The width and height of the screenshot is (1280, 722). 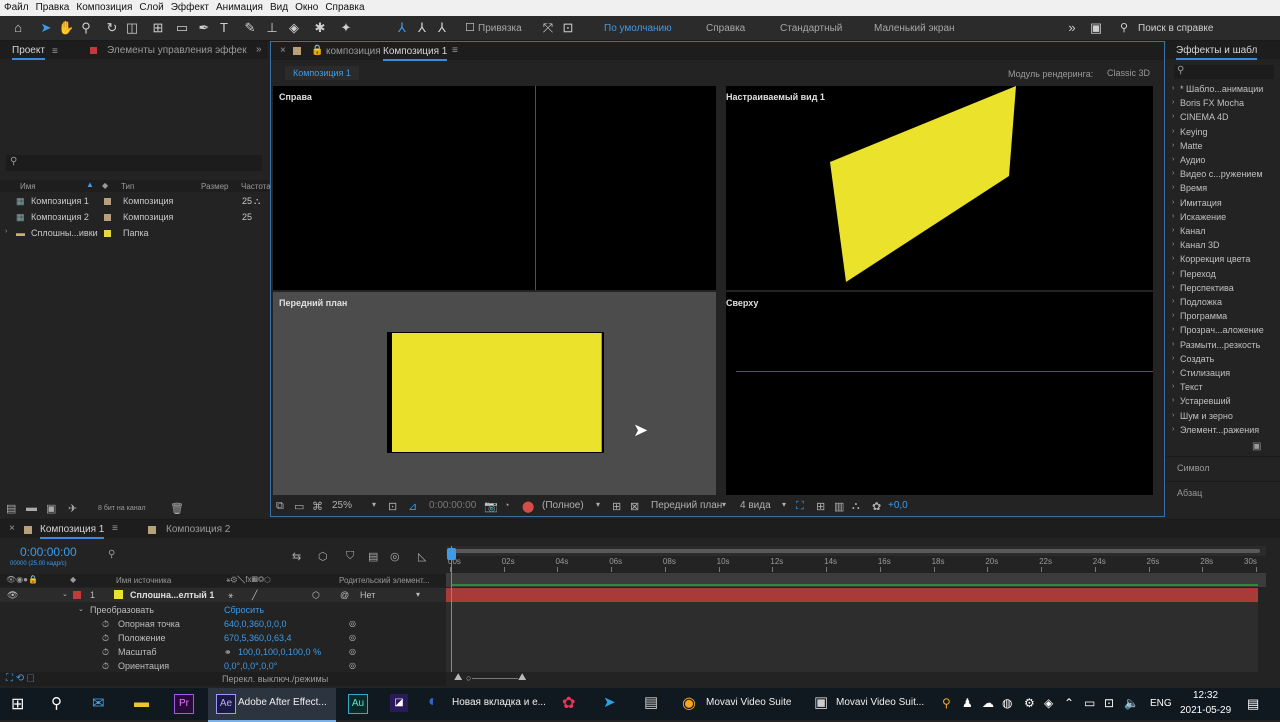 What do you see at coordinates (141, 702) in the screenshot?
I see `file-explorer-icon: ▬` at bounding box center [141, 702].